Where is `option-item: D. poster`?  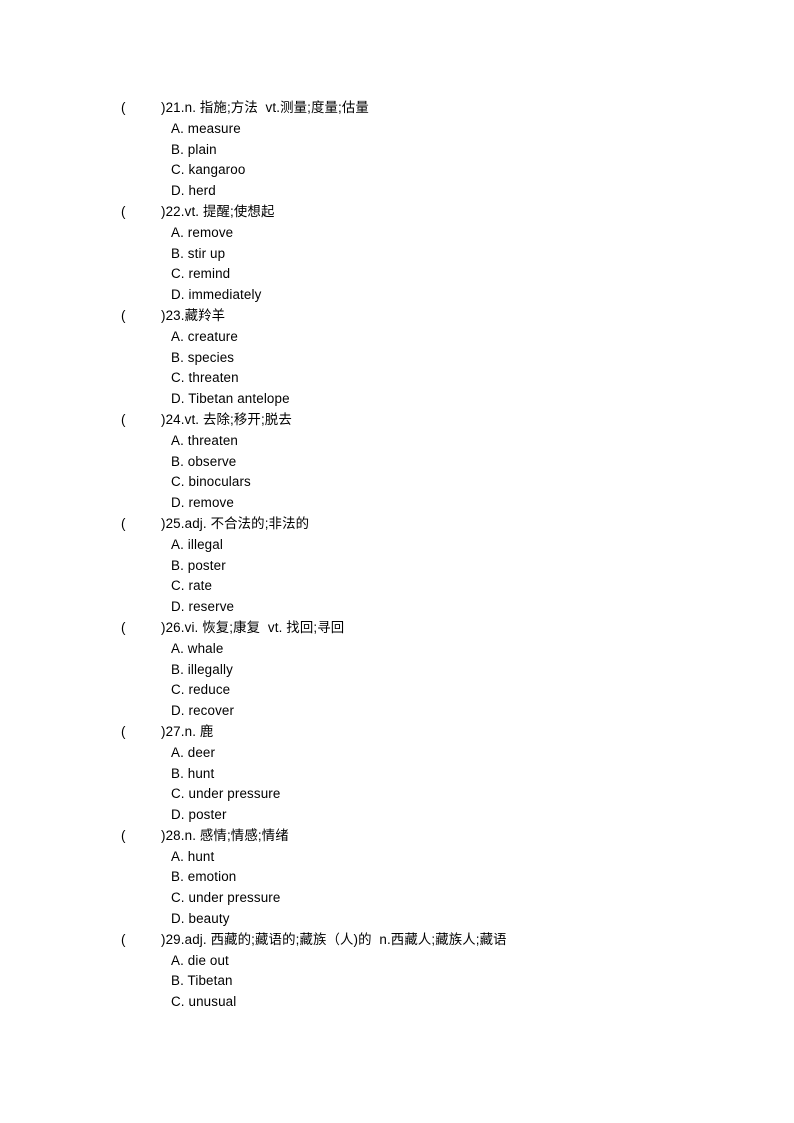 option-item: D. poster is located at coordinates (397, 815).